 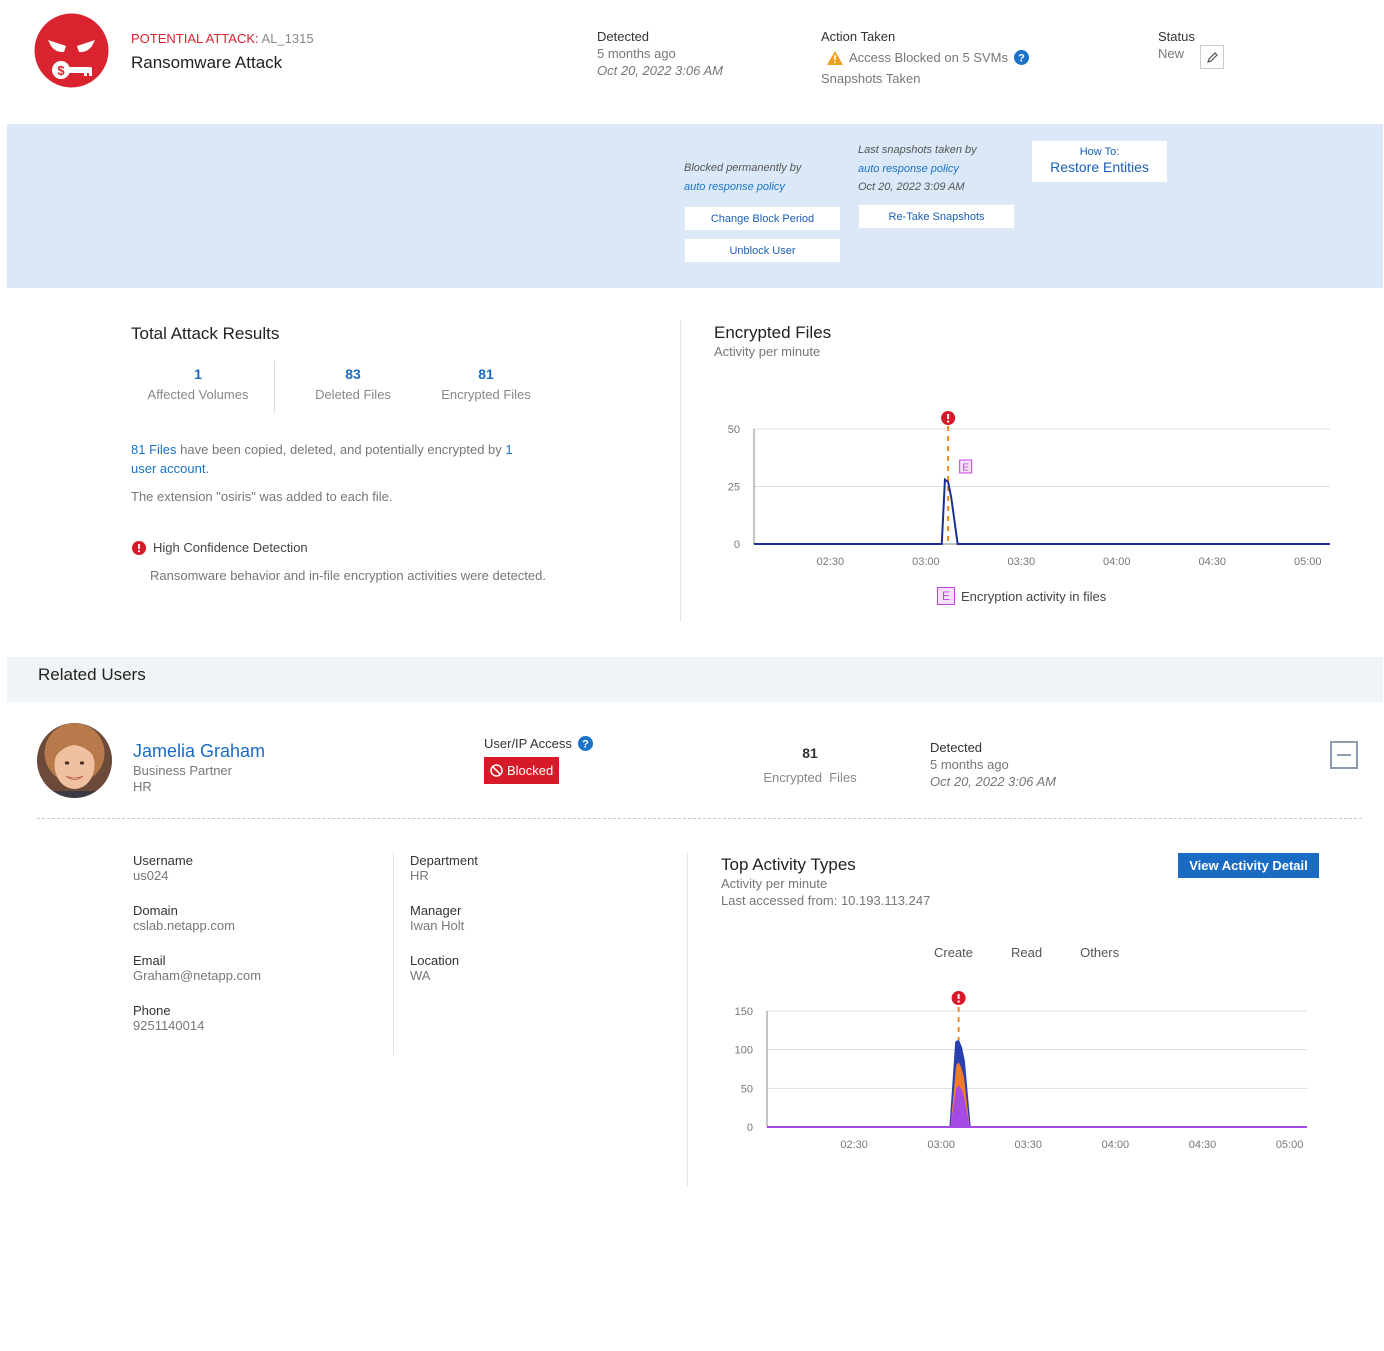 What do you see at coordinates (956, 747) in the screenshot?
I see `user-detected-label: Detected` at bounding box center [956, 747].